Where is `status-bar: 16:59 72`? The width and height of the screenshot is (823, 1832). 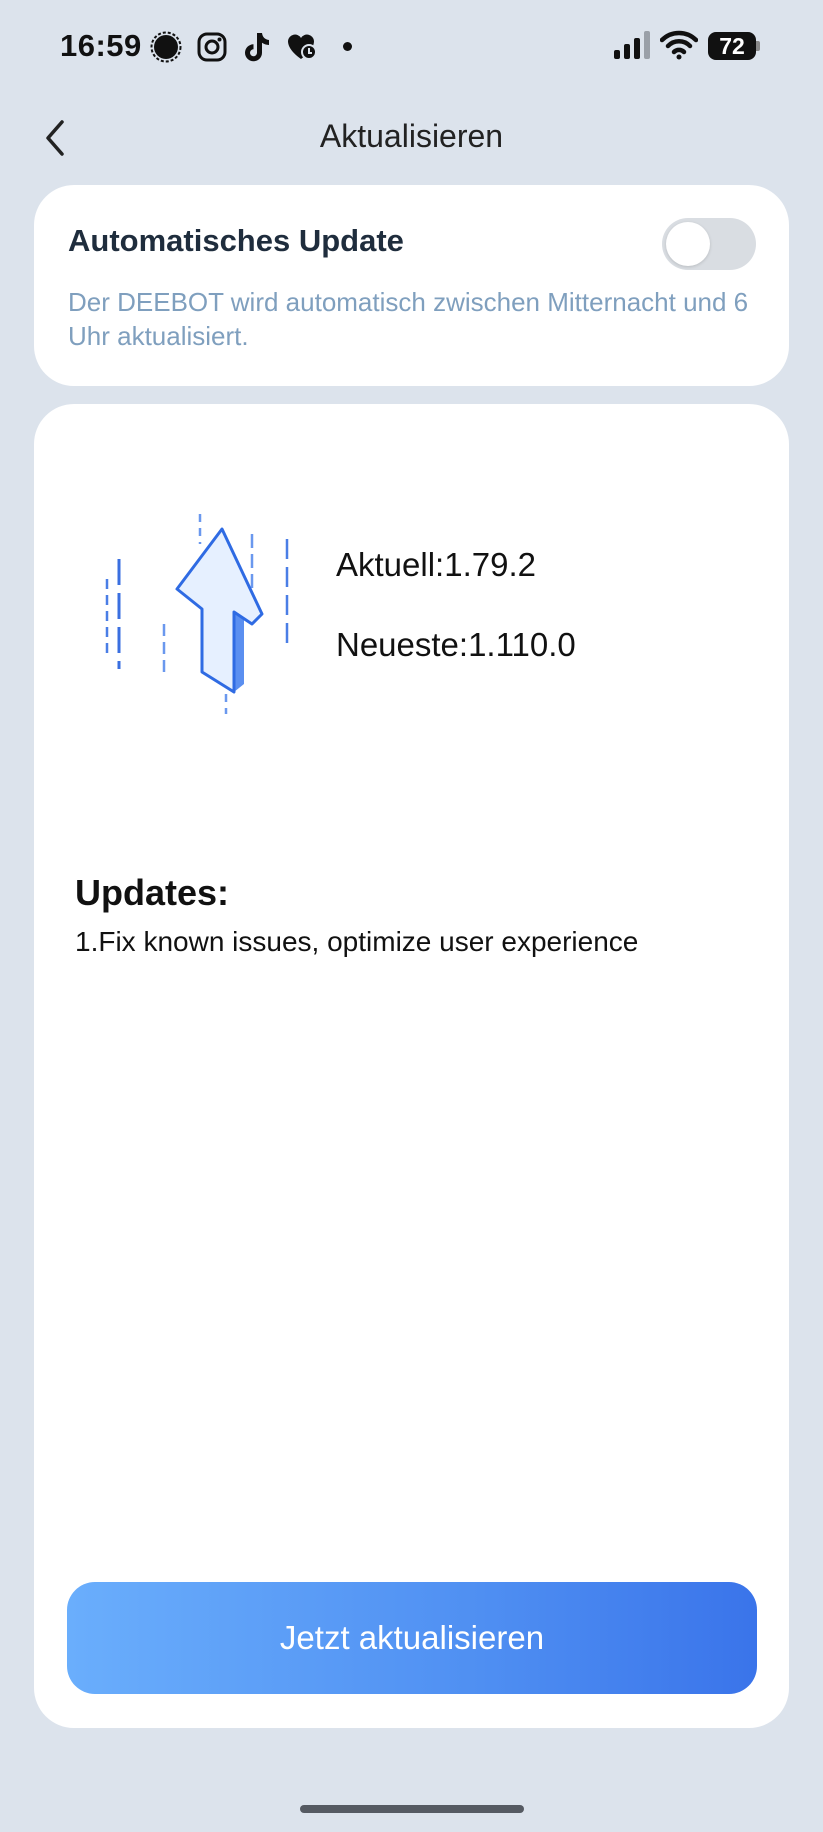 status-bar: 16:59 72 is located at coordinates (411, 48).